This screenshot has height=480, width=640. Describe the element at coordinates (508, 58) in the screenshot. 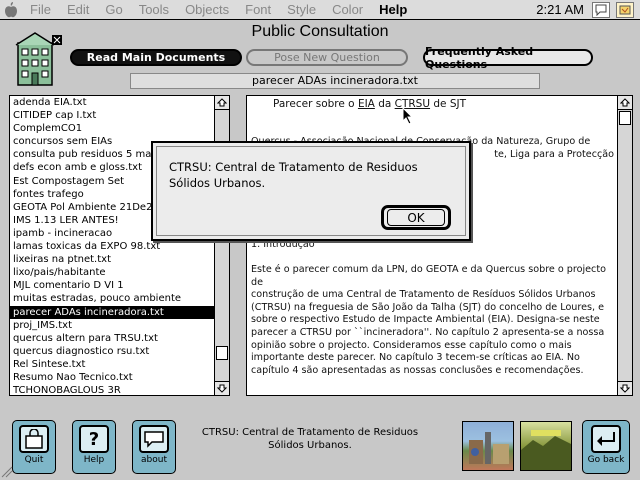

I see `frequently-asked-questions-button: Frequently Asked Questions` at that location.